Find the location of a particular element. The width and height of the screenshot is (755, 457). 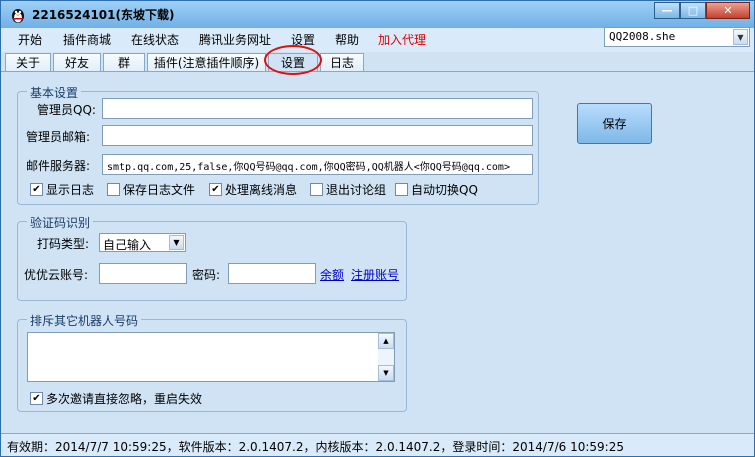

captcha-type-select: 自己输入 ▼ is located at coordinates (142, 242).